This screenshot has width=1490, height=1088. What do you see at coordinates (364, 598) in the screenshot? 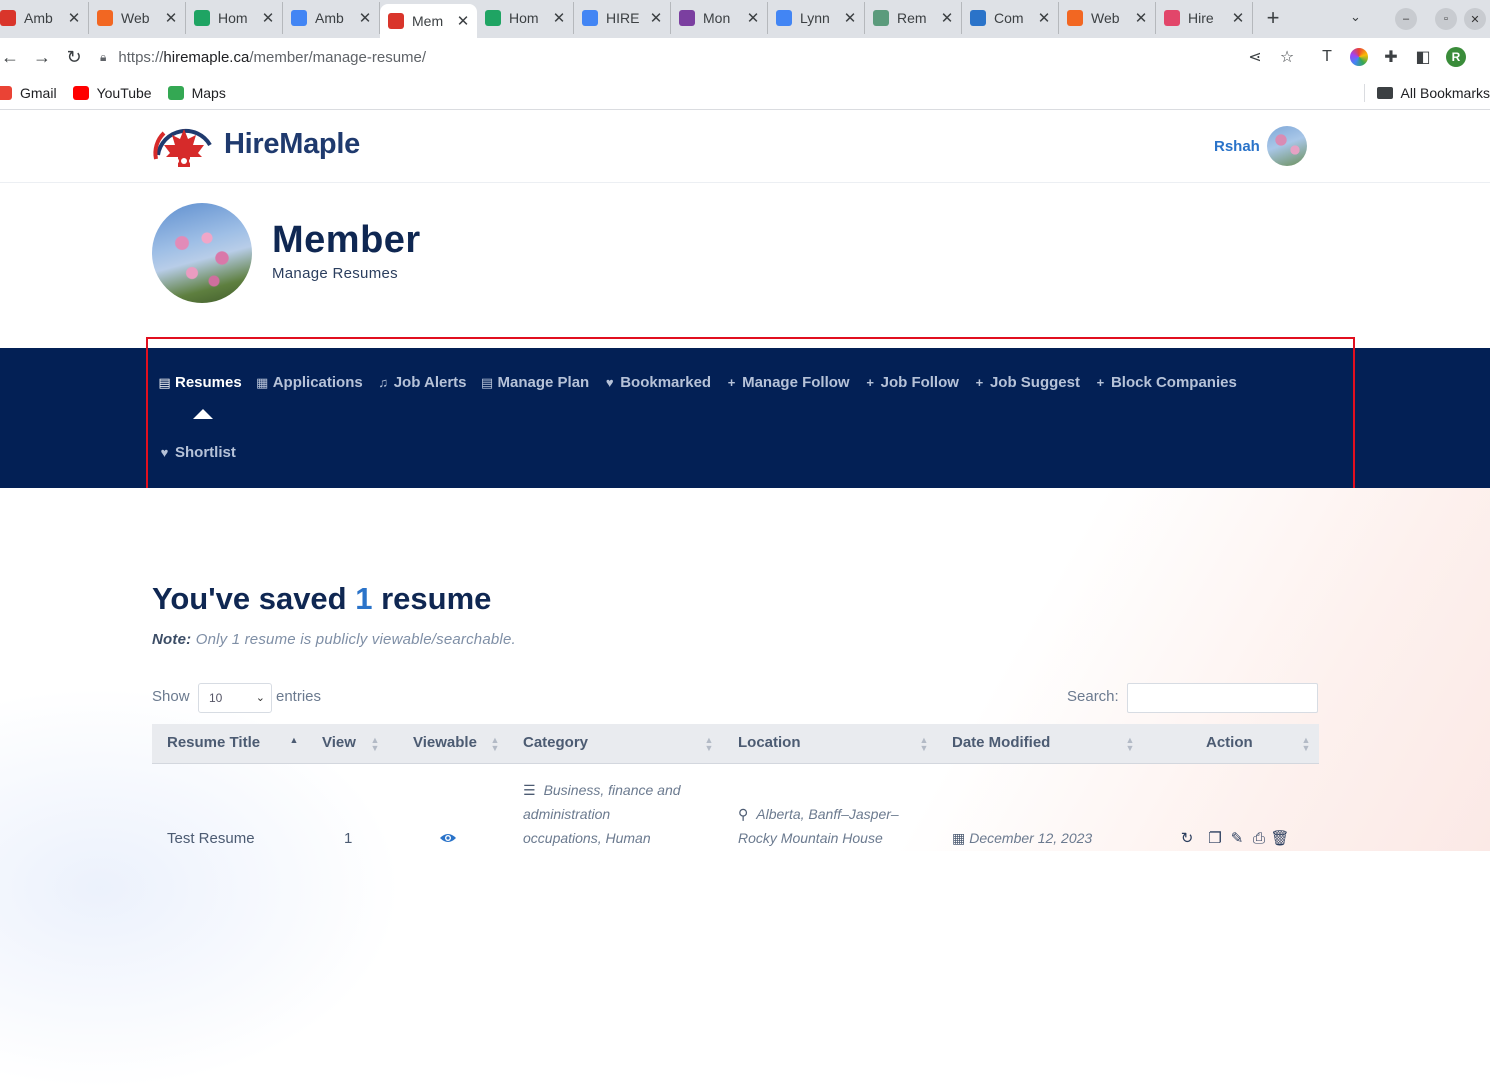
I see `saved-count: 1` at bounding box center [364, 598].